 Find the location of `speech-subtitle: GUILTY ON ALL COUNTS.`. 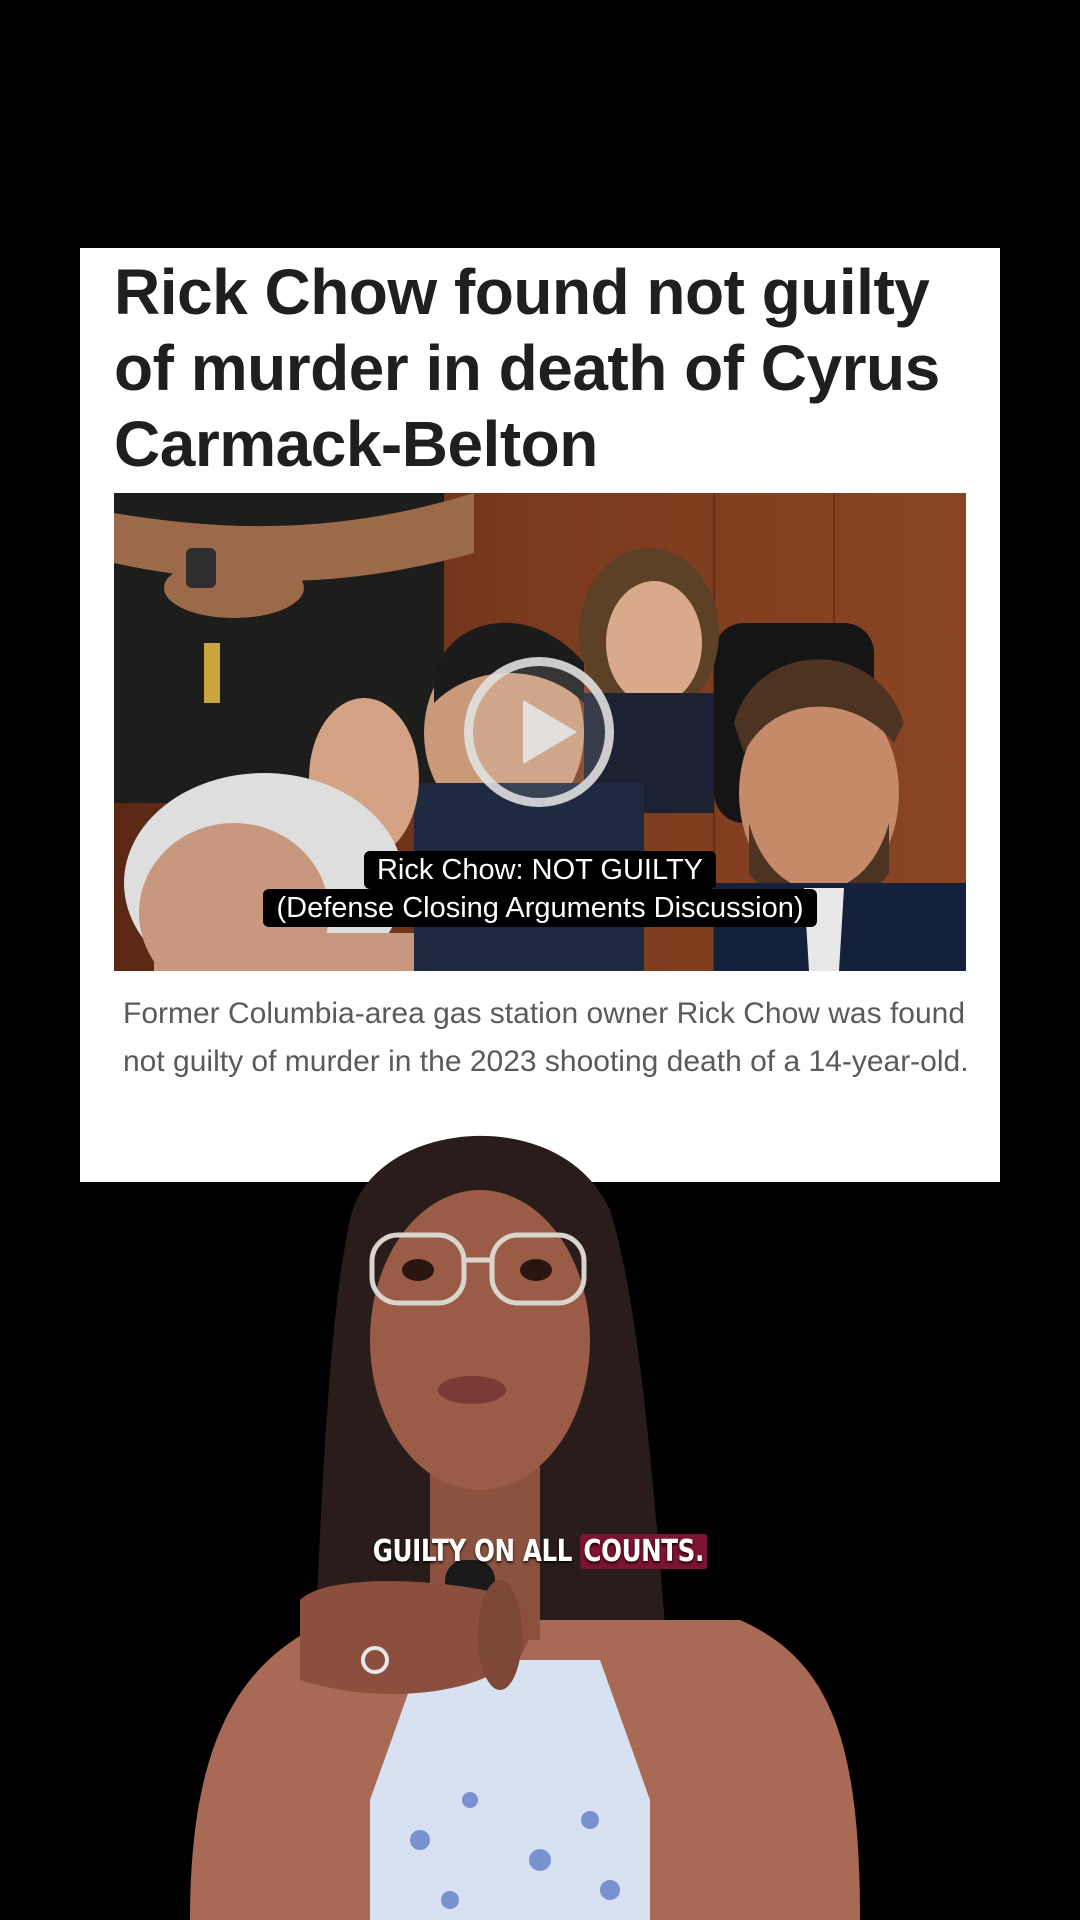

speech-subtitle: GUILTY ON ALL COUNTS. is located at coordinates (540, 1552).